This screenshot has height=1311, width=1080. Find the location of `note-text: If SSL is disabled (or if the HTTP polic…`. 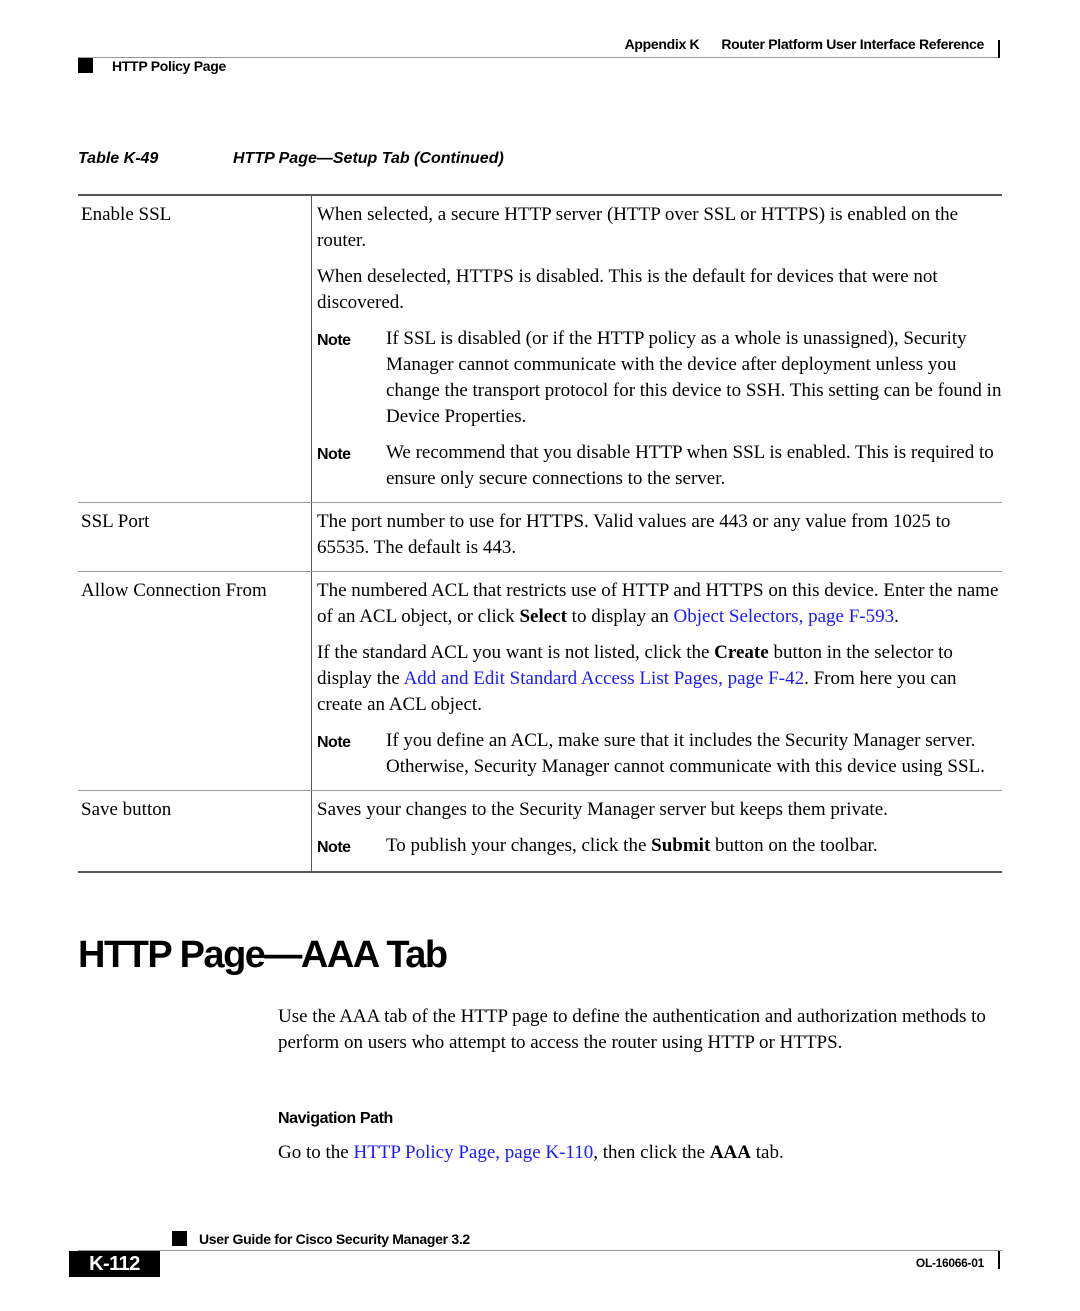

note-text: If SSL is disabled (or if the HTTP polic… is located at coordinates (694, 377).